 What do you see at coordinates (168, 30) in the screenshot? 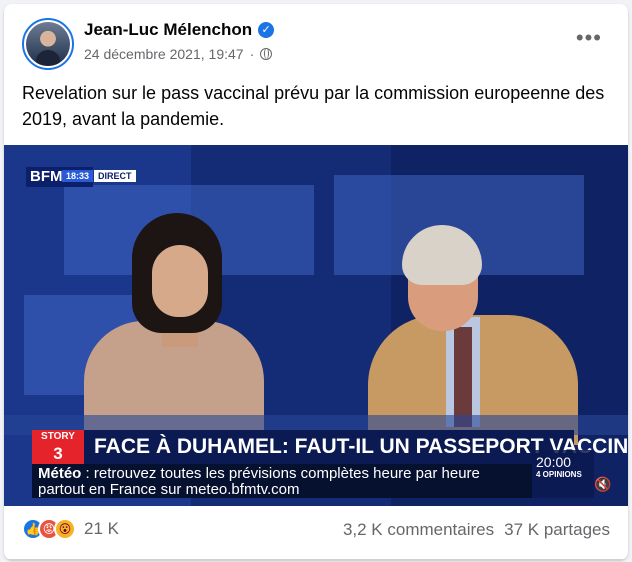
I see `author-name: Jean-Luc Mélenchon` at bounding box center [168, 30].